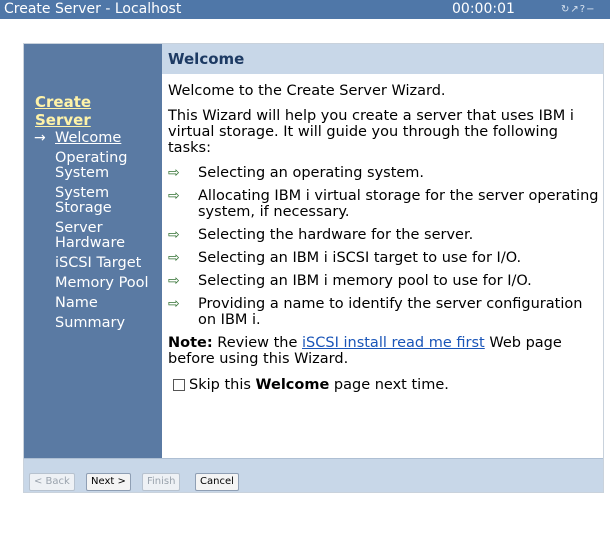 The height and width of the screenshot is (533, 610). I want to click on step-operating-system: Operating System, so click(91, 165).